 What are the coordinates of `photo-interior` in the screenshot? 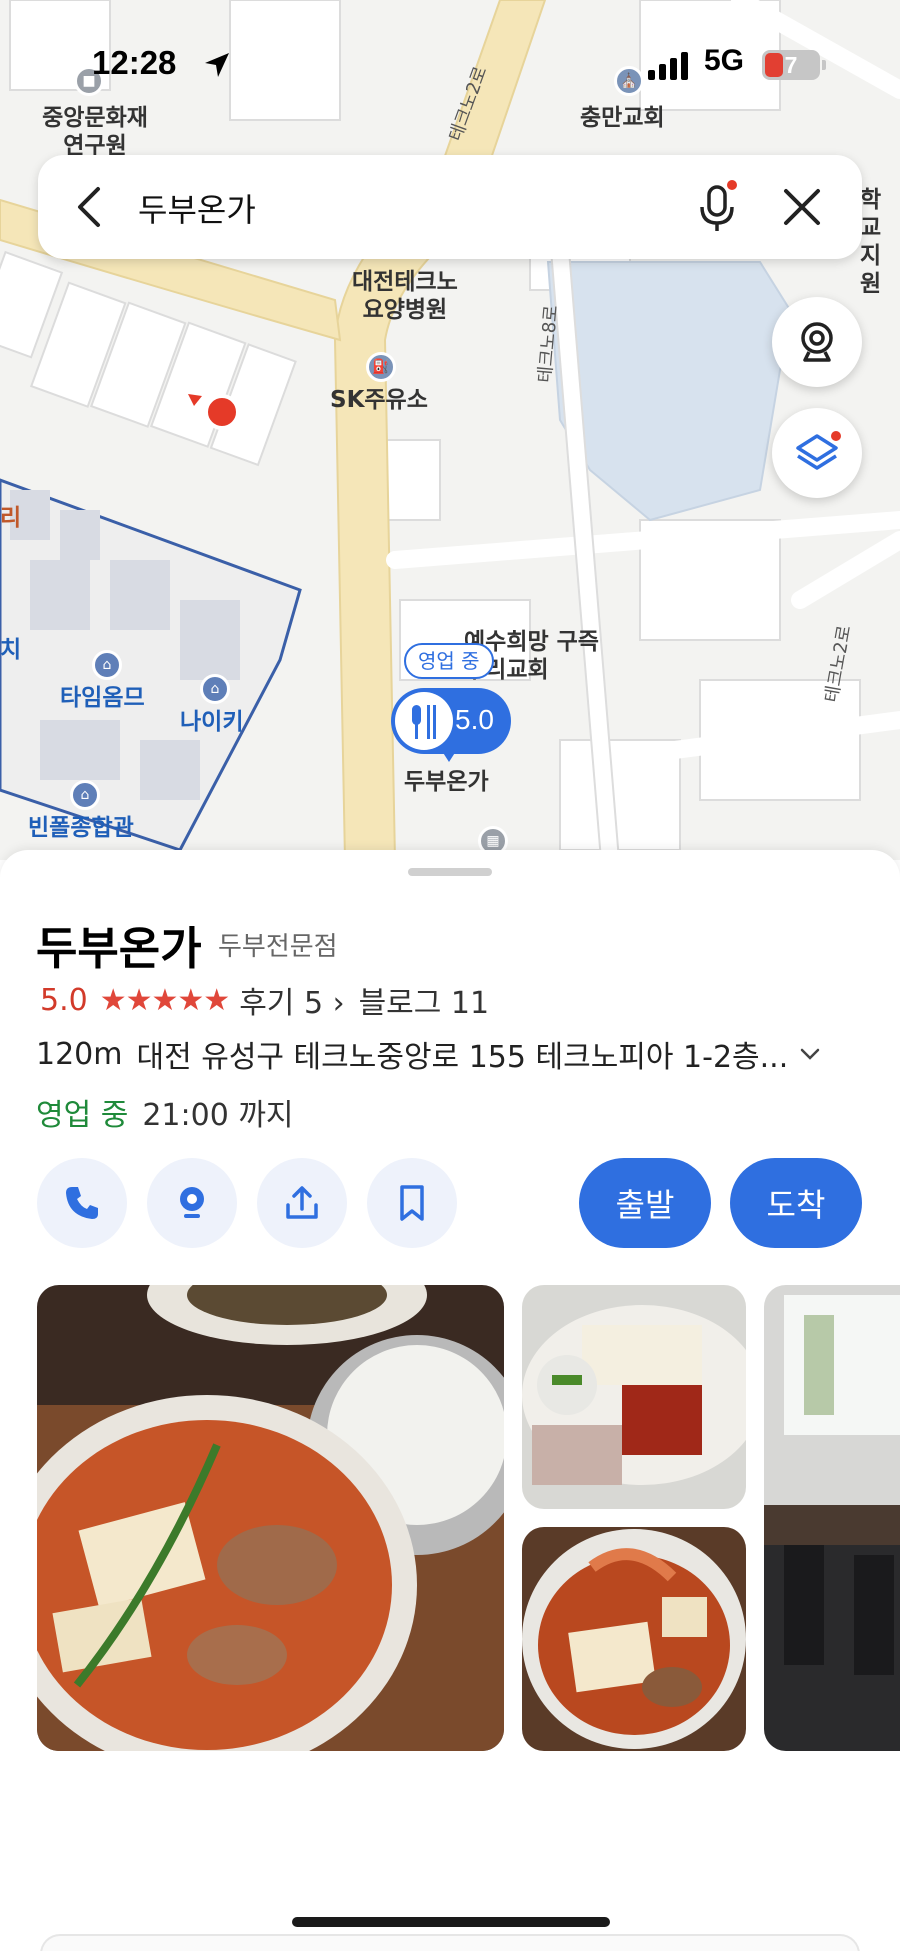 It's located at (832, 1518).